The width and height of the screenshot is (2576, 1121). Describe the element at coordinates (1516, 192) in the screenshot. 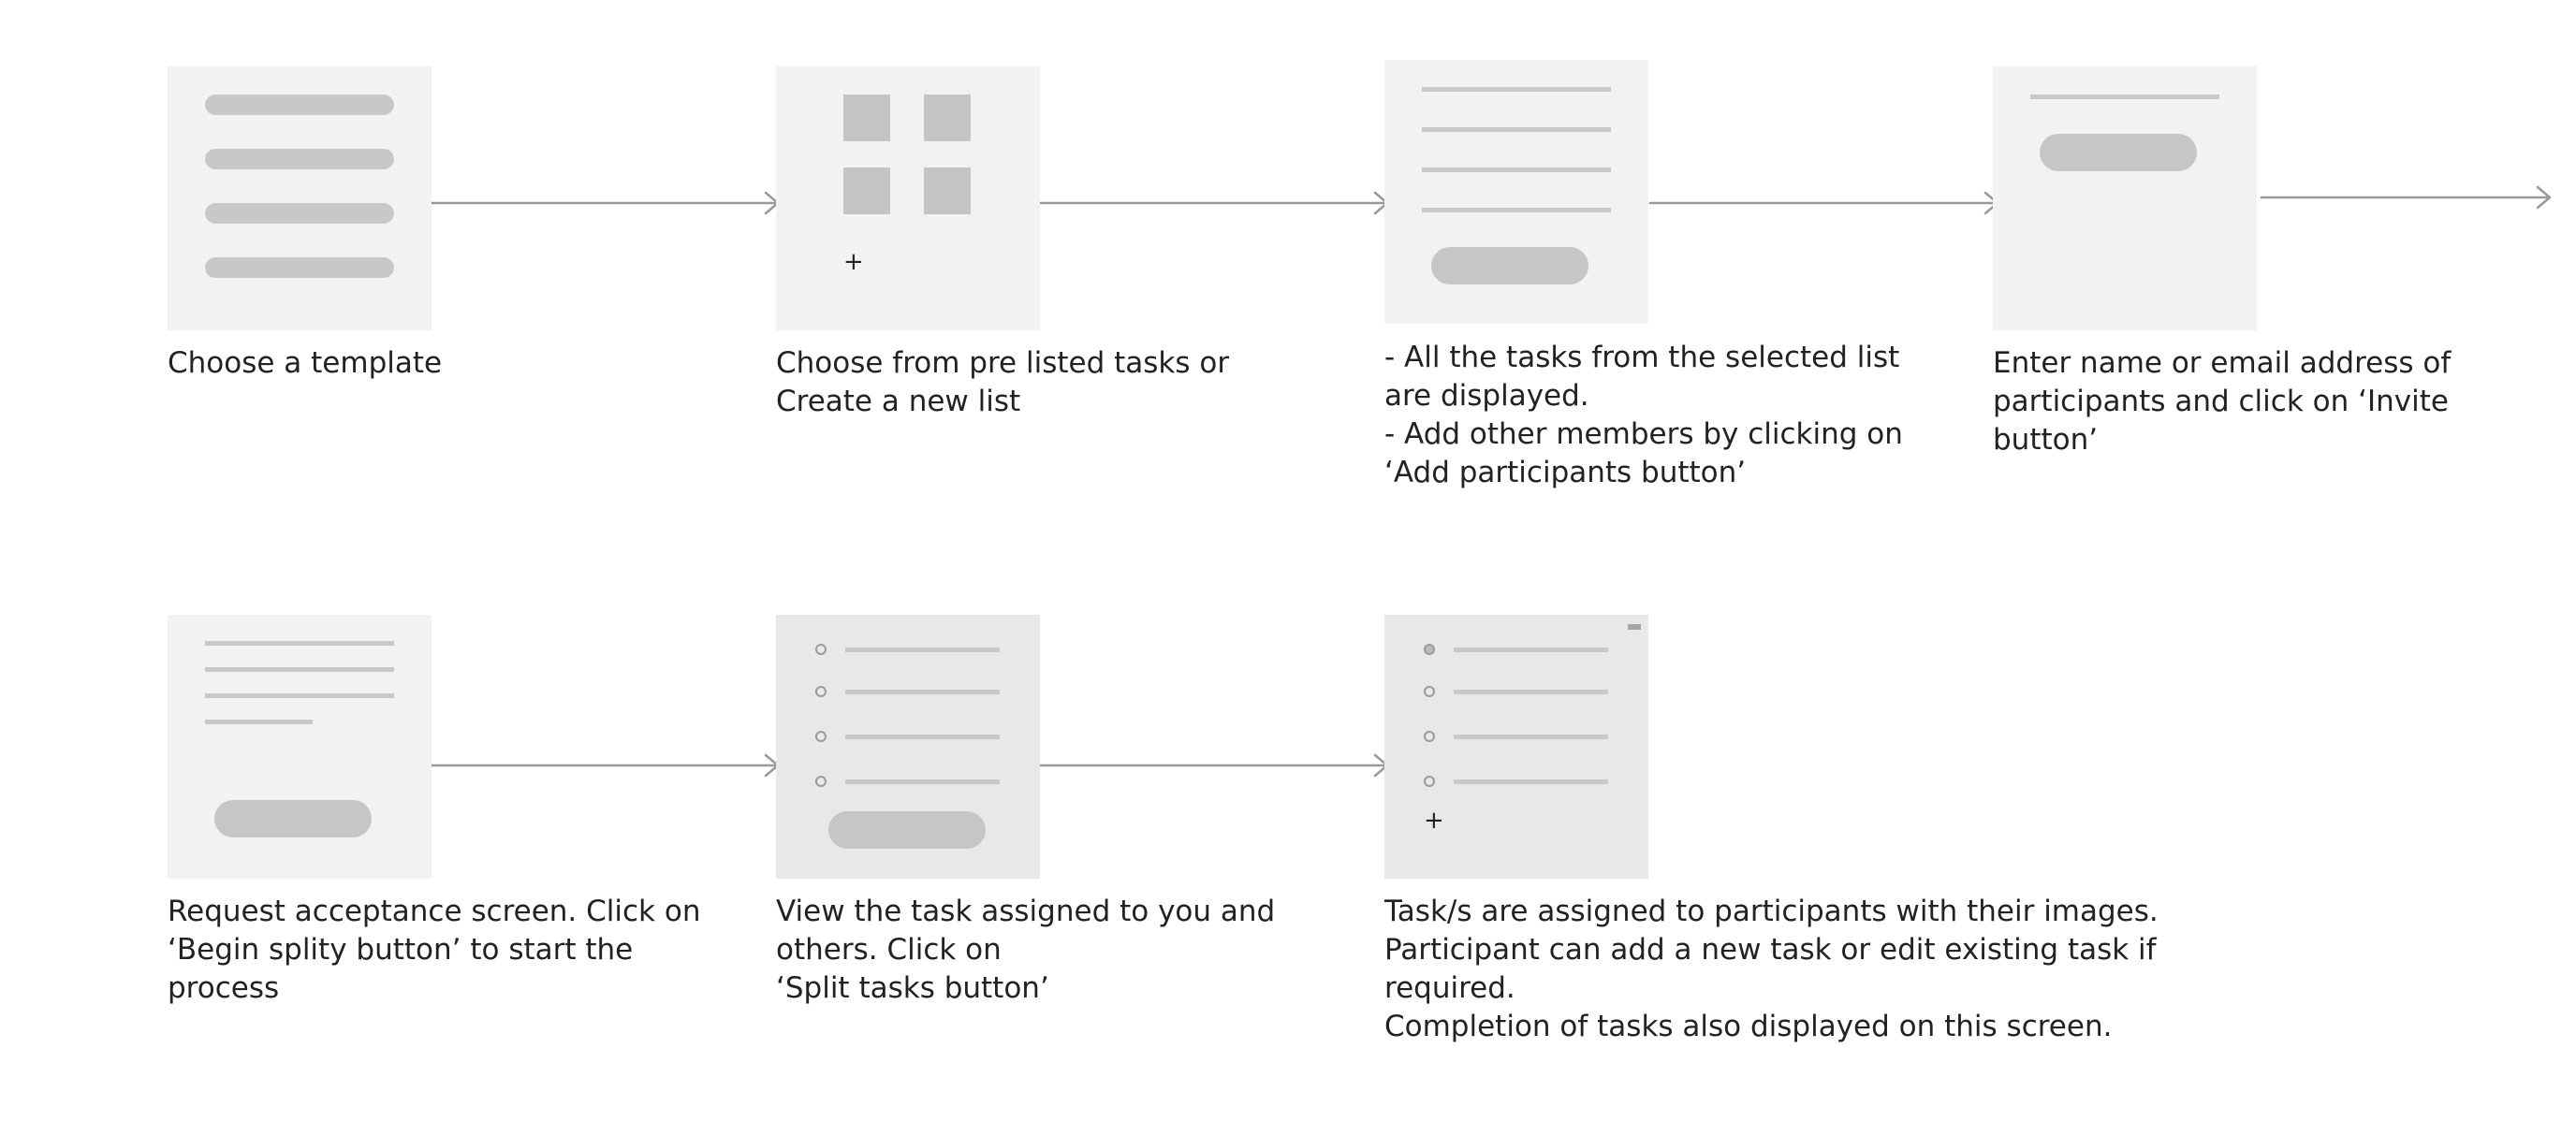

I see `wireframe-task-list-with-button` at that location.